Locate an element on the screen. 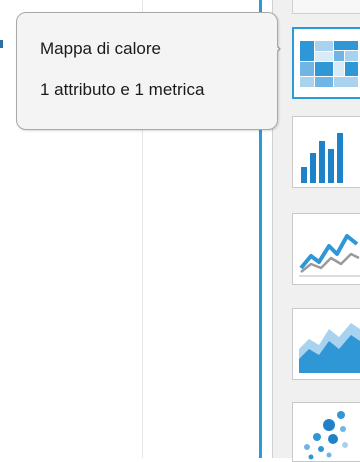  gallery-item-bar is located at coordinates (326, 152).